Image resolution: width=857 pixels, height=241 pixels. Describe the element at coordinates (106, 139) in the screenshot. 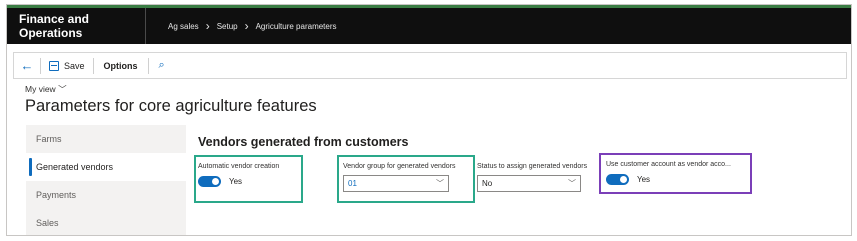

I see `tab-farms: Farms` at that location.